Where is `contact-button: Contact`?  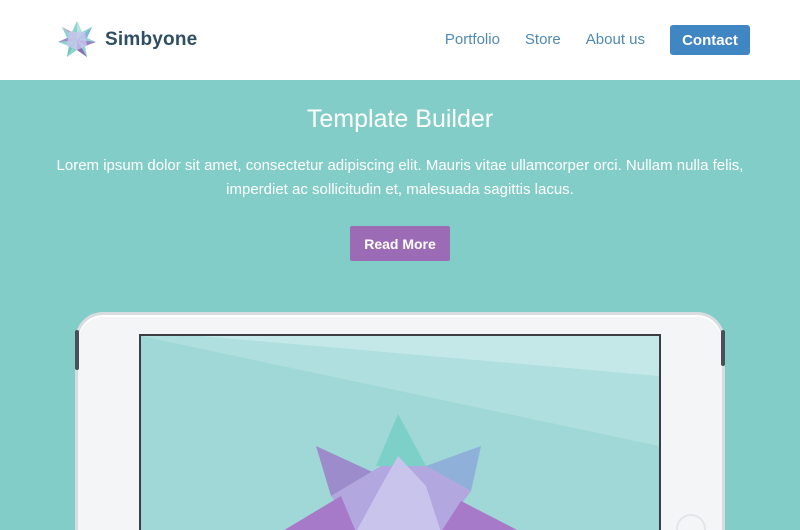 contact-button: Contact is located at coordinates (710, 40).